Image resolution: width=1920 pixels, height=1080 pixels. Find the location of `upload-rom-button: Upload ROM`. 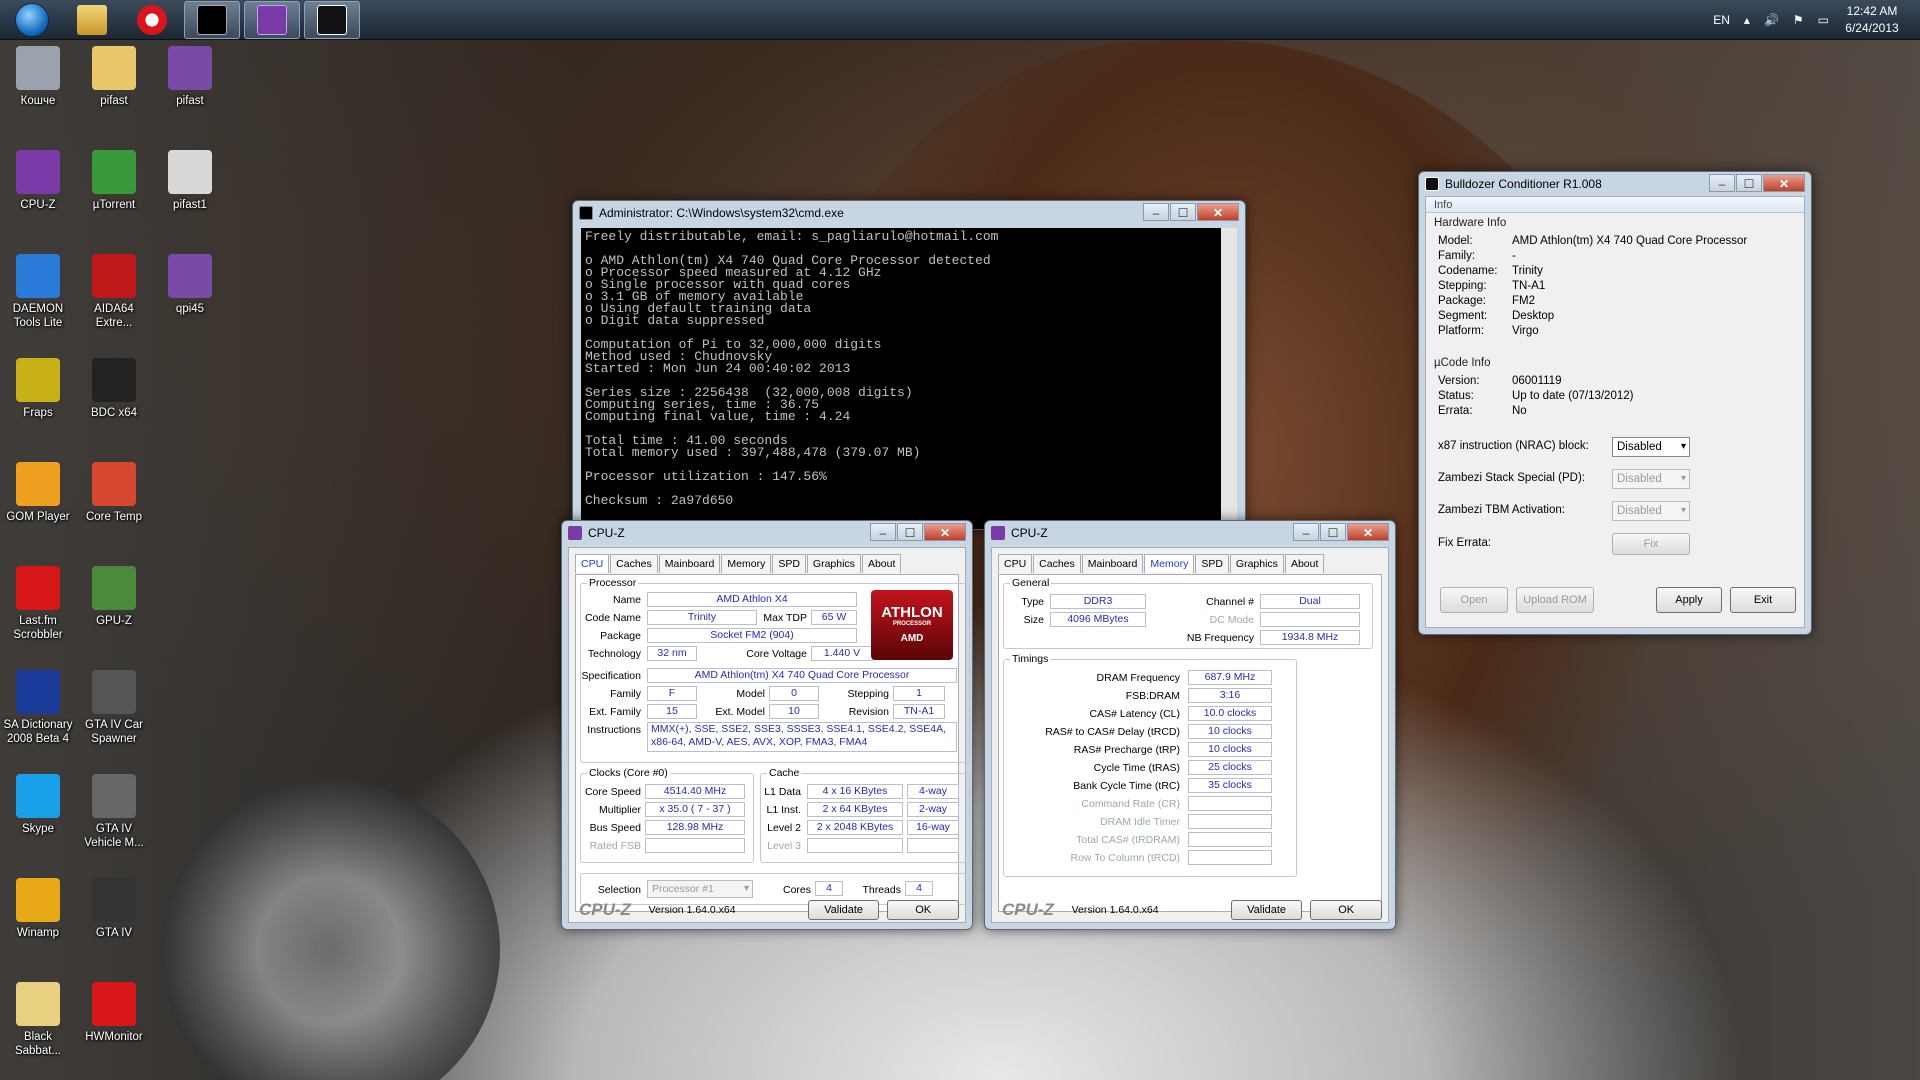

upload-rom-button: Upload ROM is located at coordinates (1555, 600).